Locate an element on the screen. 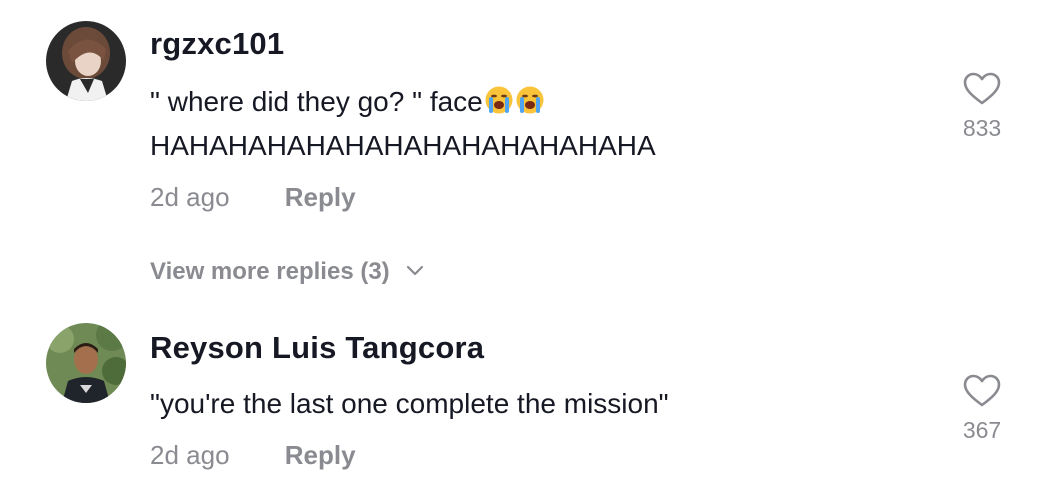 The height and width of the screenshot is (502, 1040). comment-text-part: " where did they go? " face is located at coordinates (316, 101).